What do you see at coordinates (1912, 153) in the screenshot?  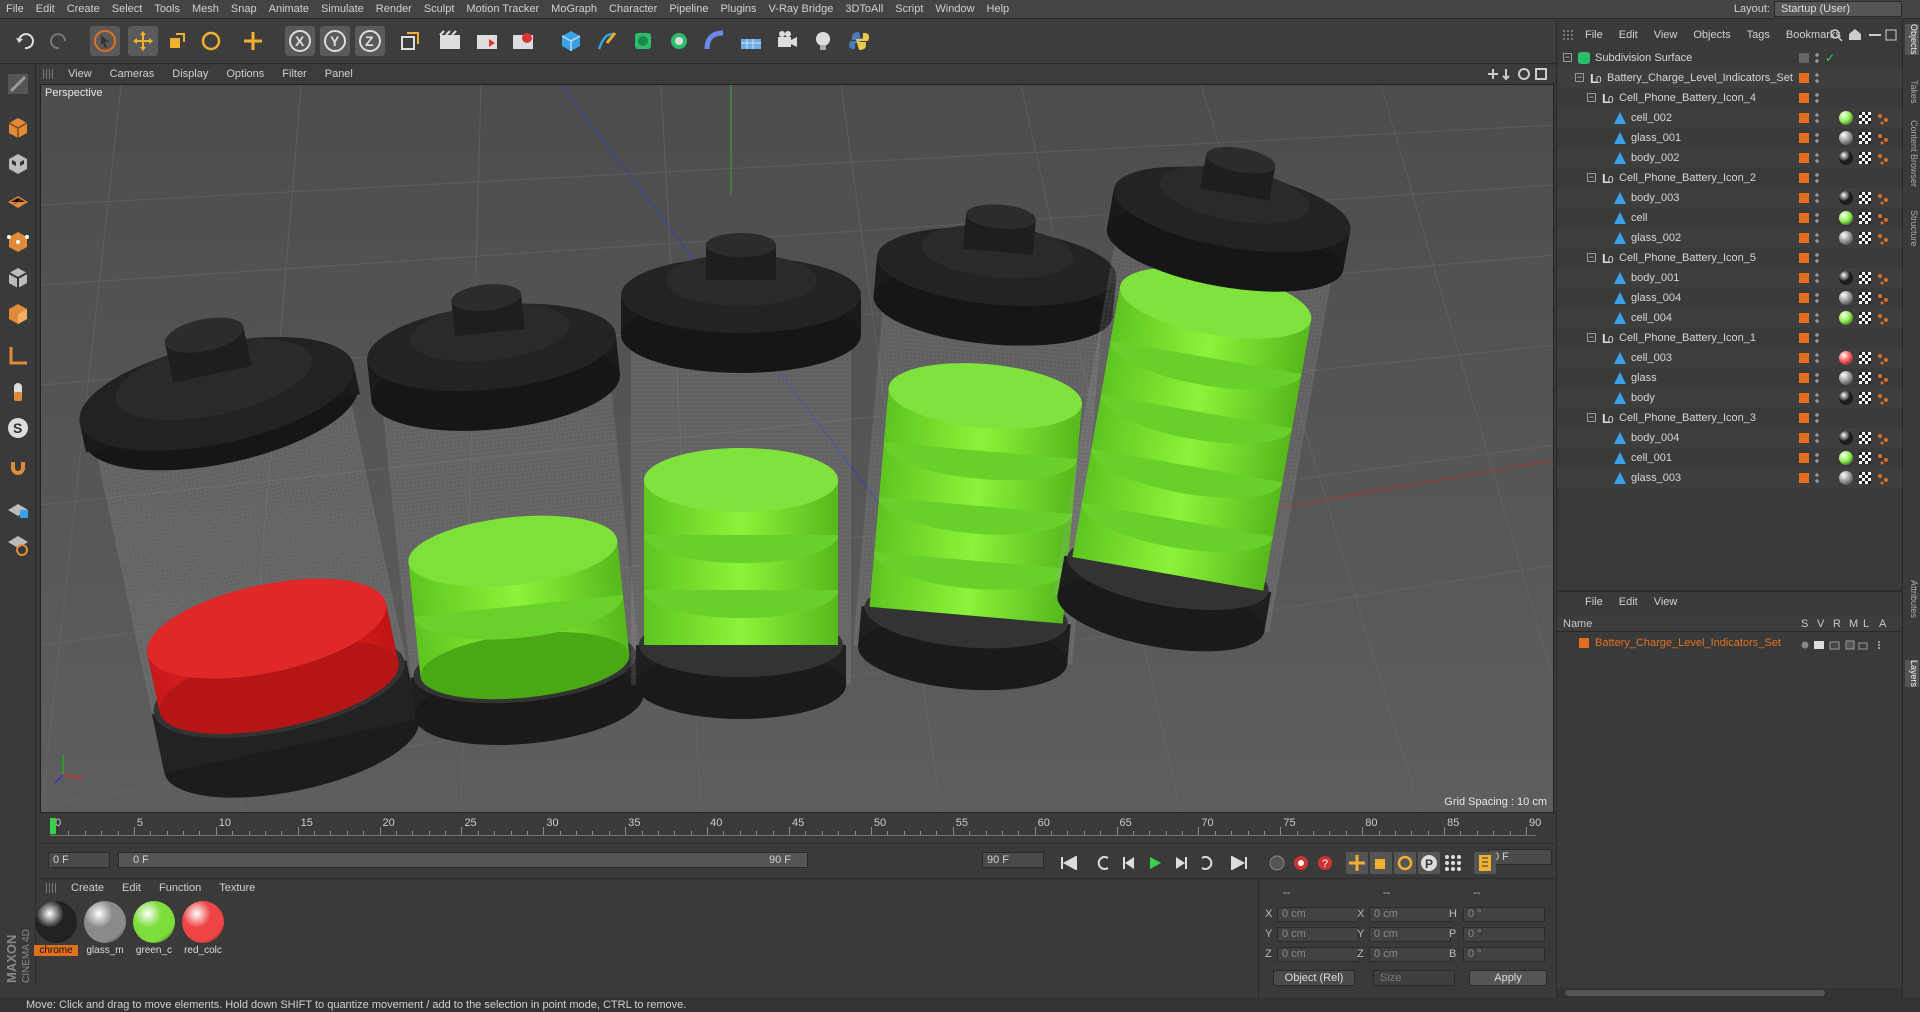 I see `tab-content-browser: Content Browser` at bounding box center [1912, 153].